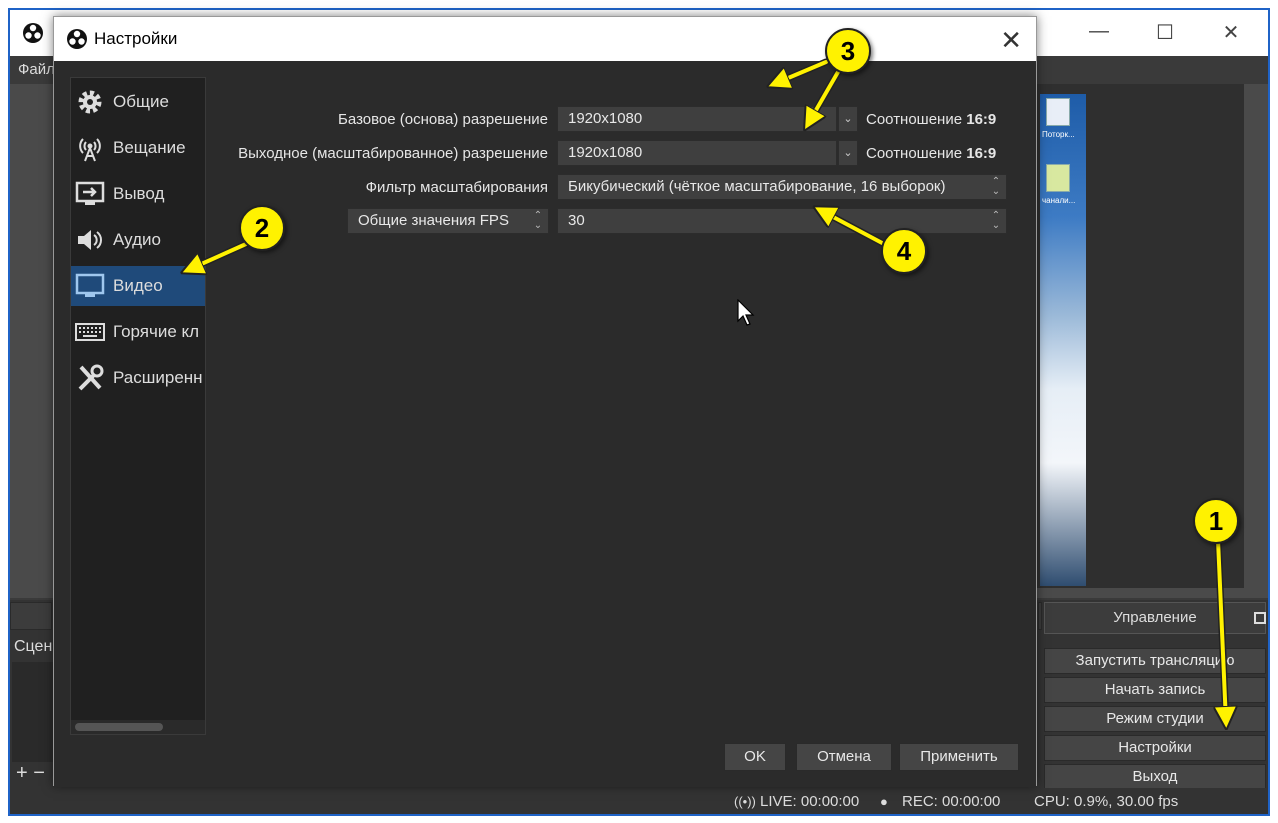 This screenshot has height=823, width=1278. What do you see at coordinates (746, 312) in the screenshot?
I see `mouse-cursor-icon` at bounding box center [746, 312].